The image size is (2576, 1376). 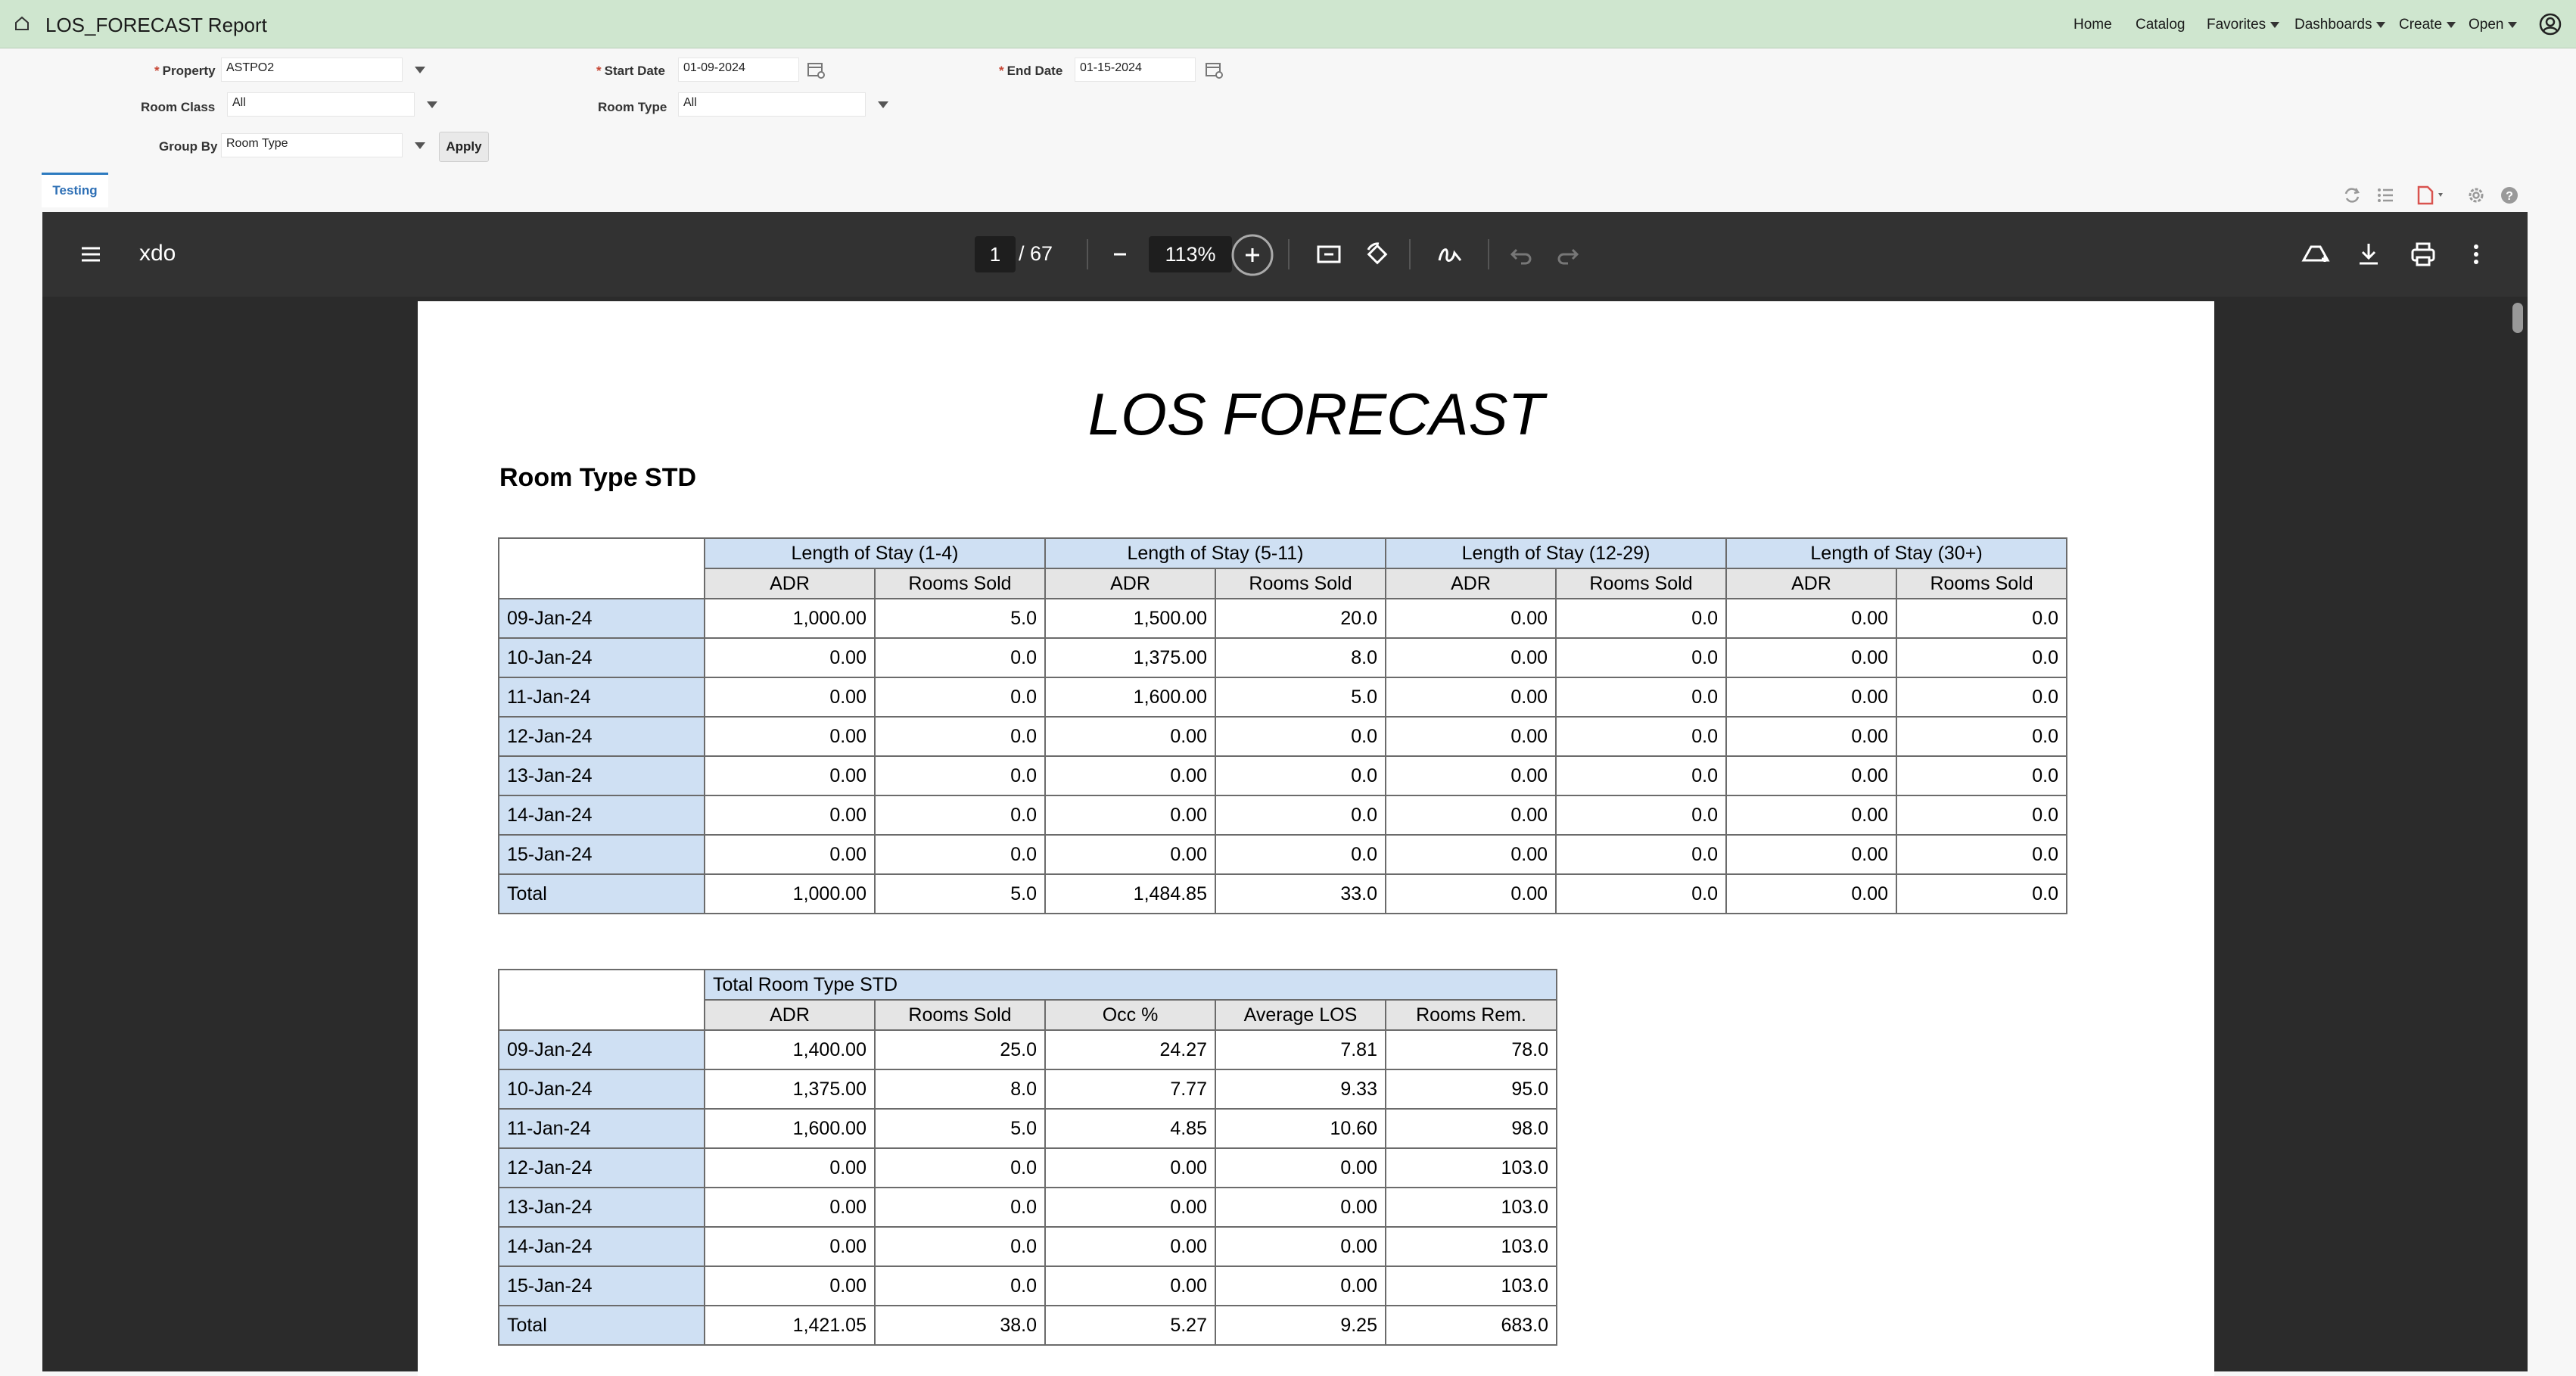 I want to click on list-icon, so click(x=2385, y=195).